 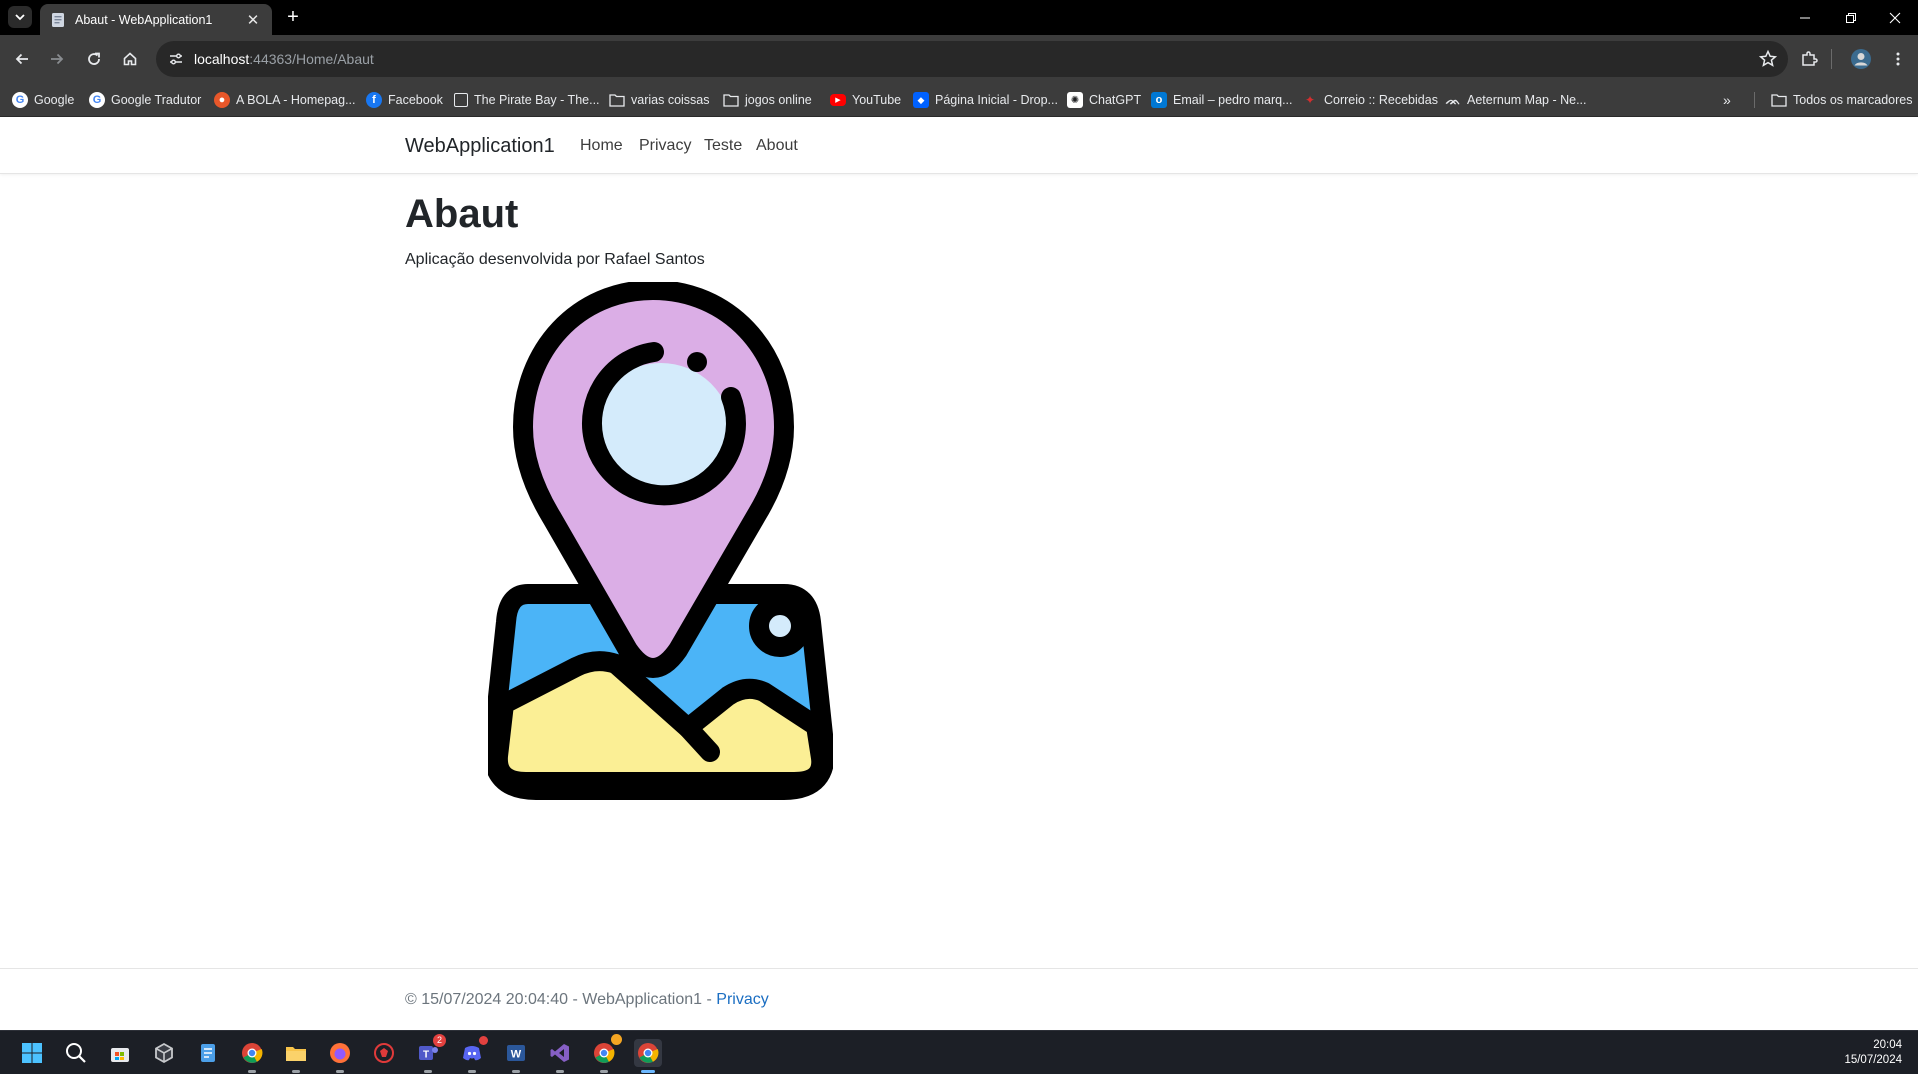 I want to click on reload-button, so click(x=94, y=59).